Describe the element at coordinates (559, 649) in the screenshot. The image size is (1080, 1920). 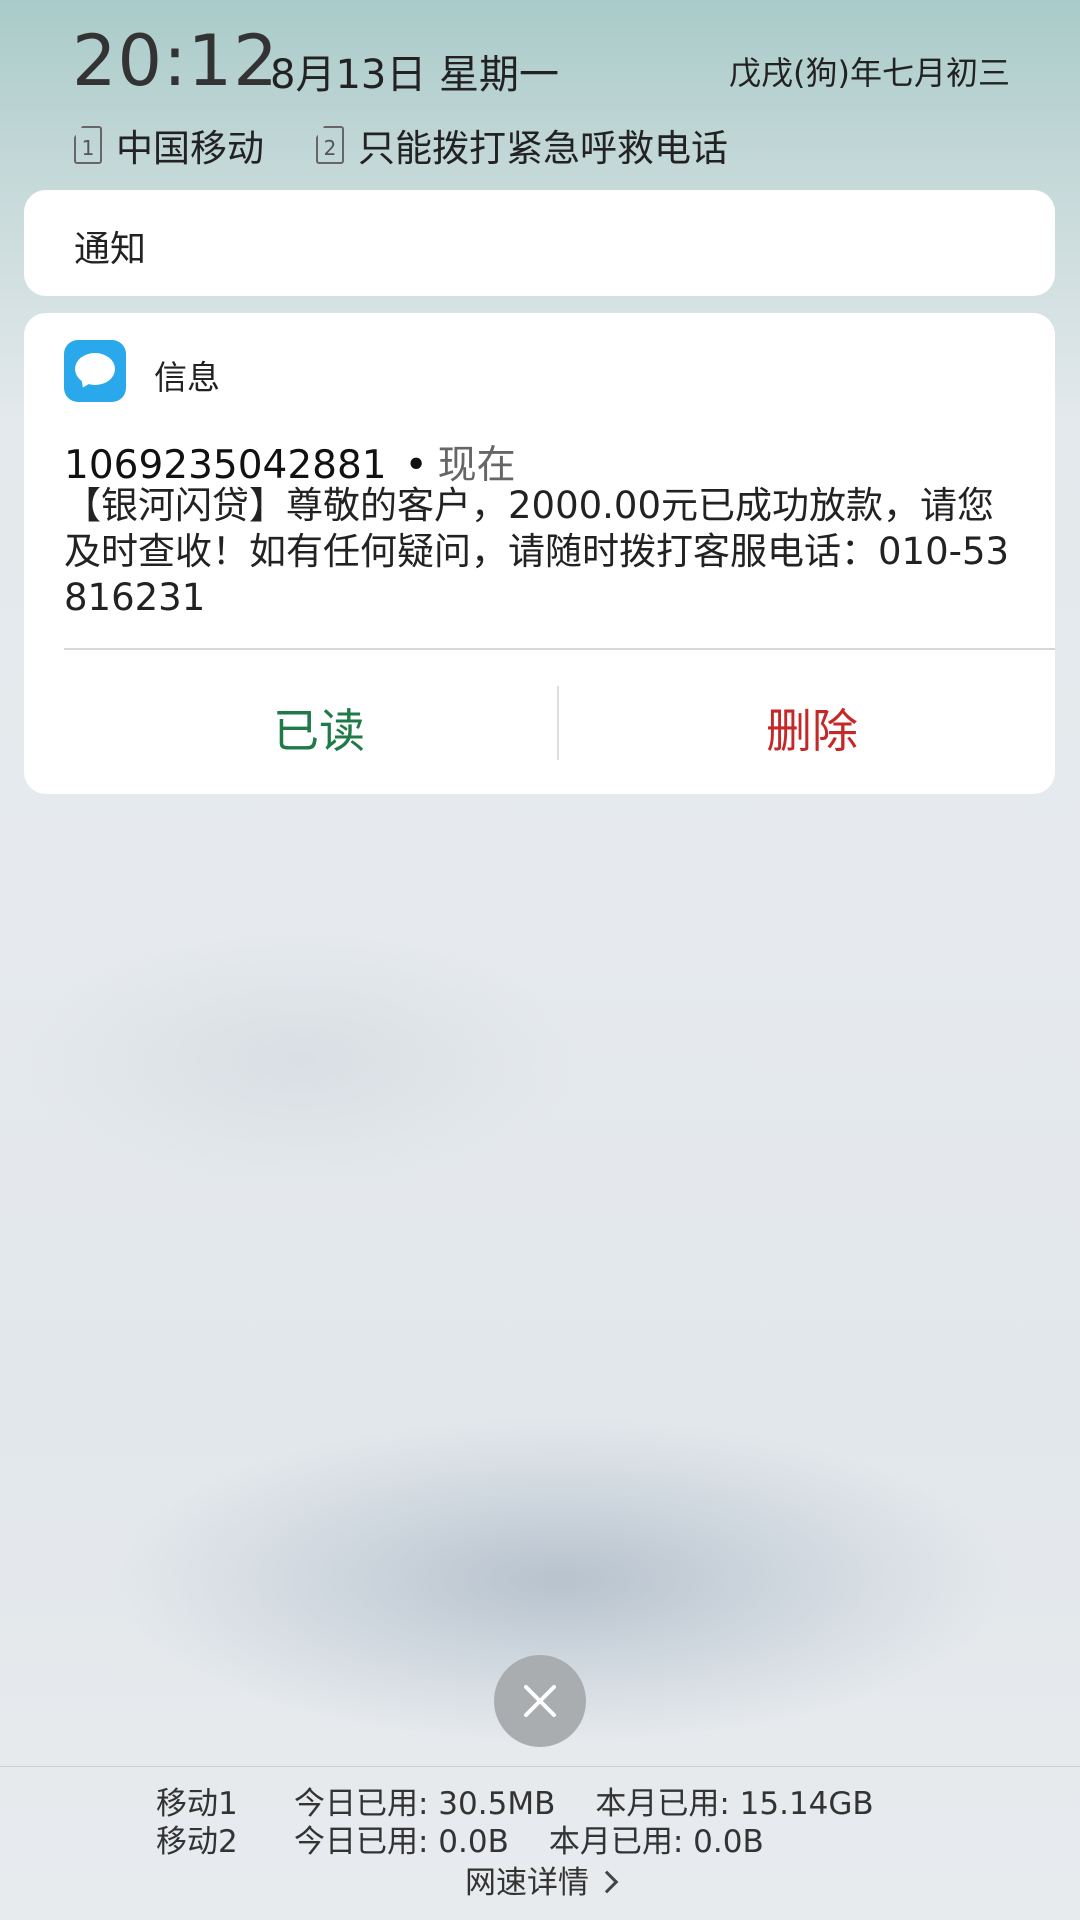
I see `divider` at that location.